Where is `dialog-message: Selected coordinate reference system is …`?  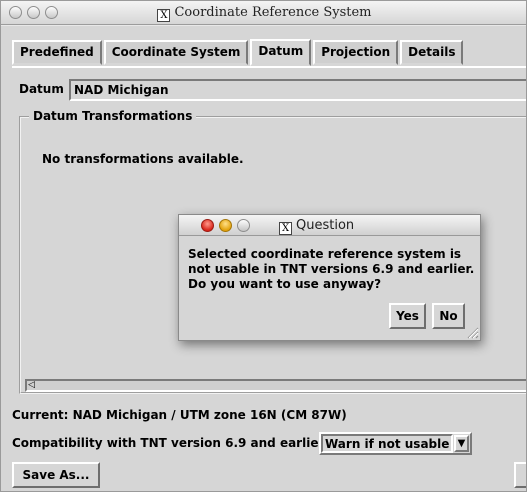
dialog-message: Selected coordinate reference system is … is located at coordinates (333, 269).